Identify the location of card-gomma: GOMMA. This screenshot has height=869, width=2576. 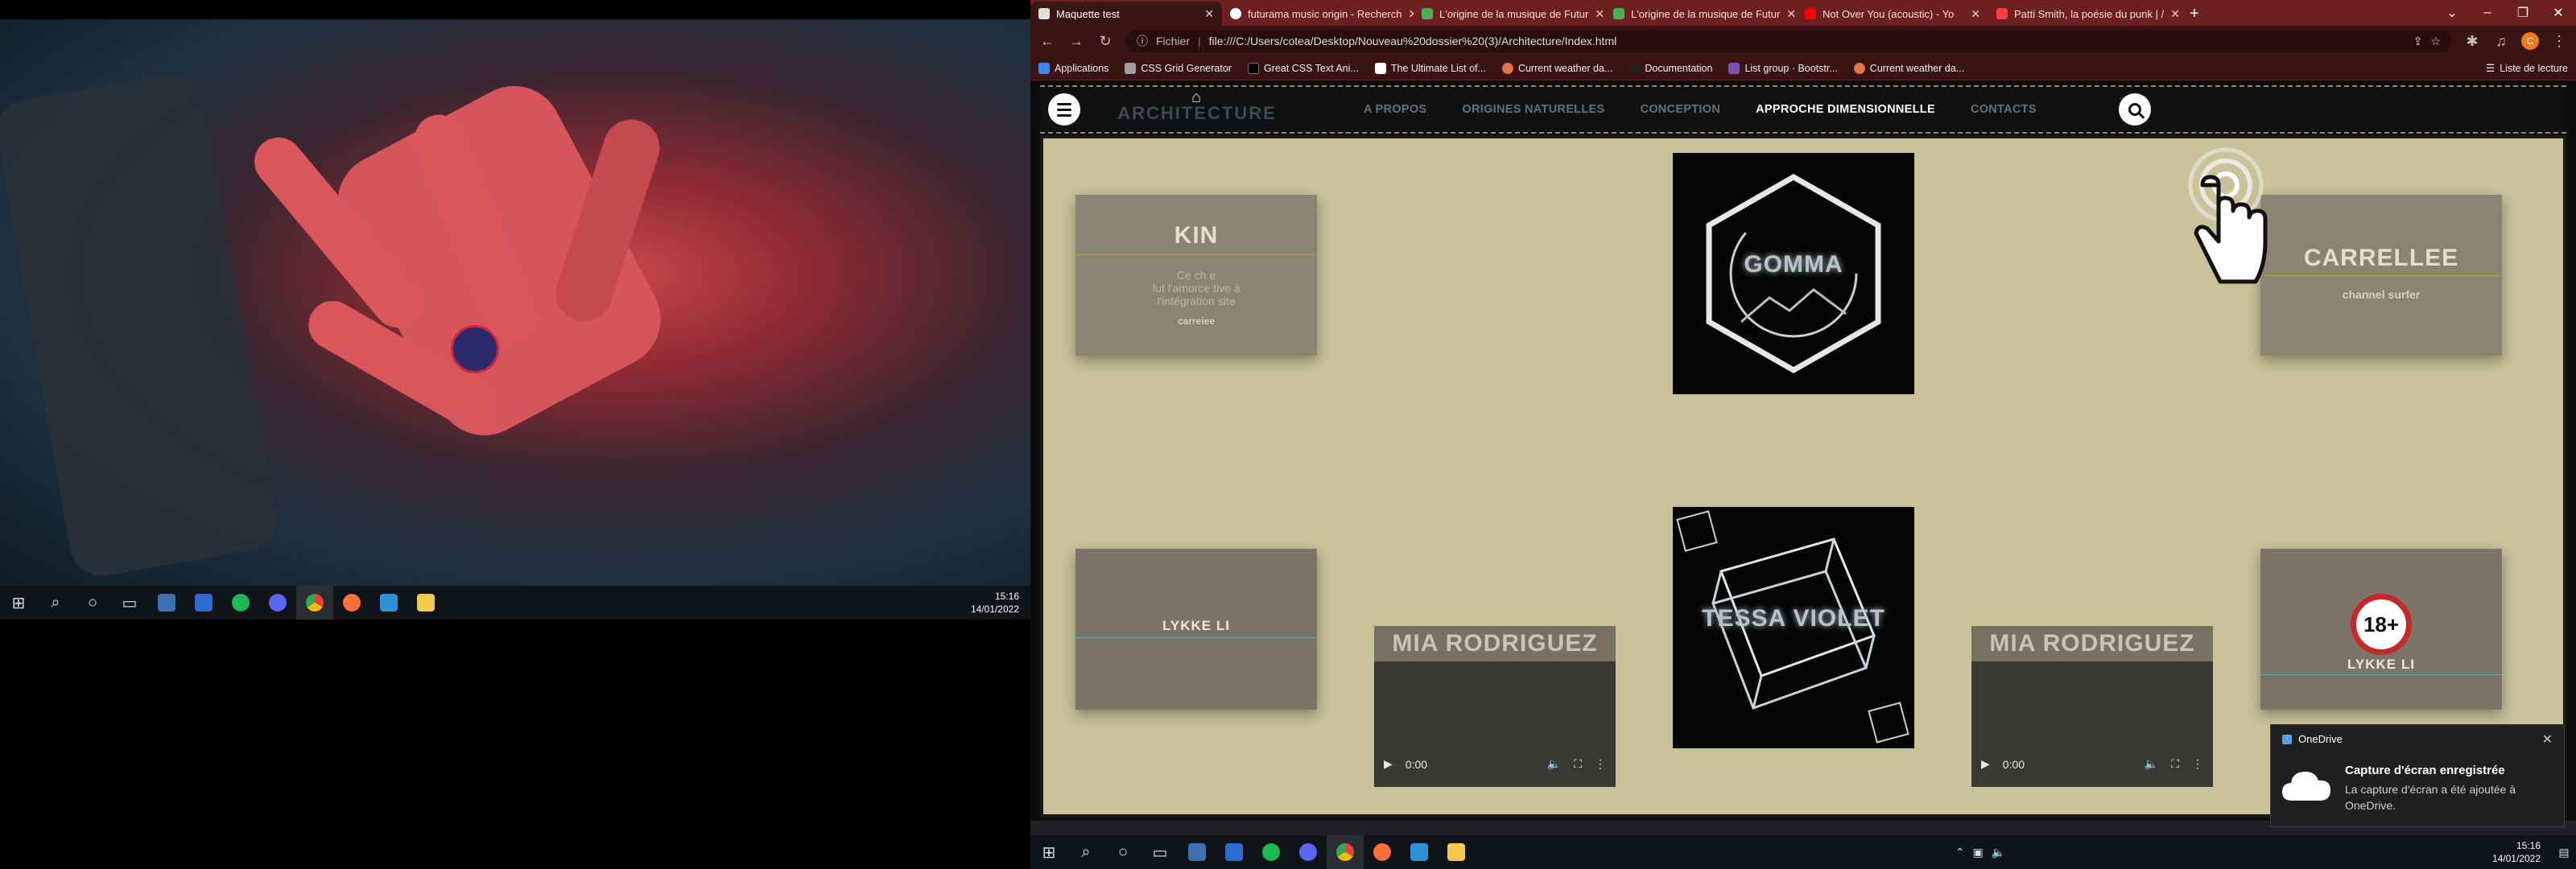
(1793, 273).